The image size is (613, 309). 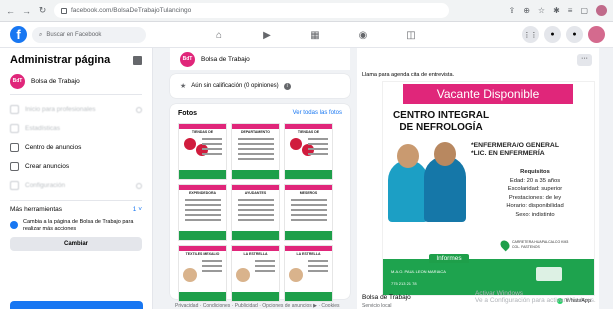 What do you see at coordinates (76, 209) in the screenshot?
I see `more-tools-header: Más herramientas 1 ˅` at bounding box center [76, 209].